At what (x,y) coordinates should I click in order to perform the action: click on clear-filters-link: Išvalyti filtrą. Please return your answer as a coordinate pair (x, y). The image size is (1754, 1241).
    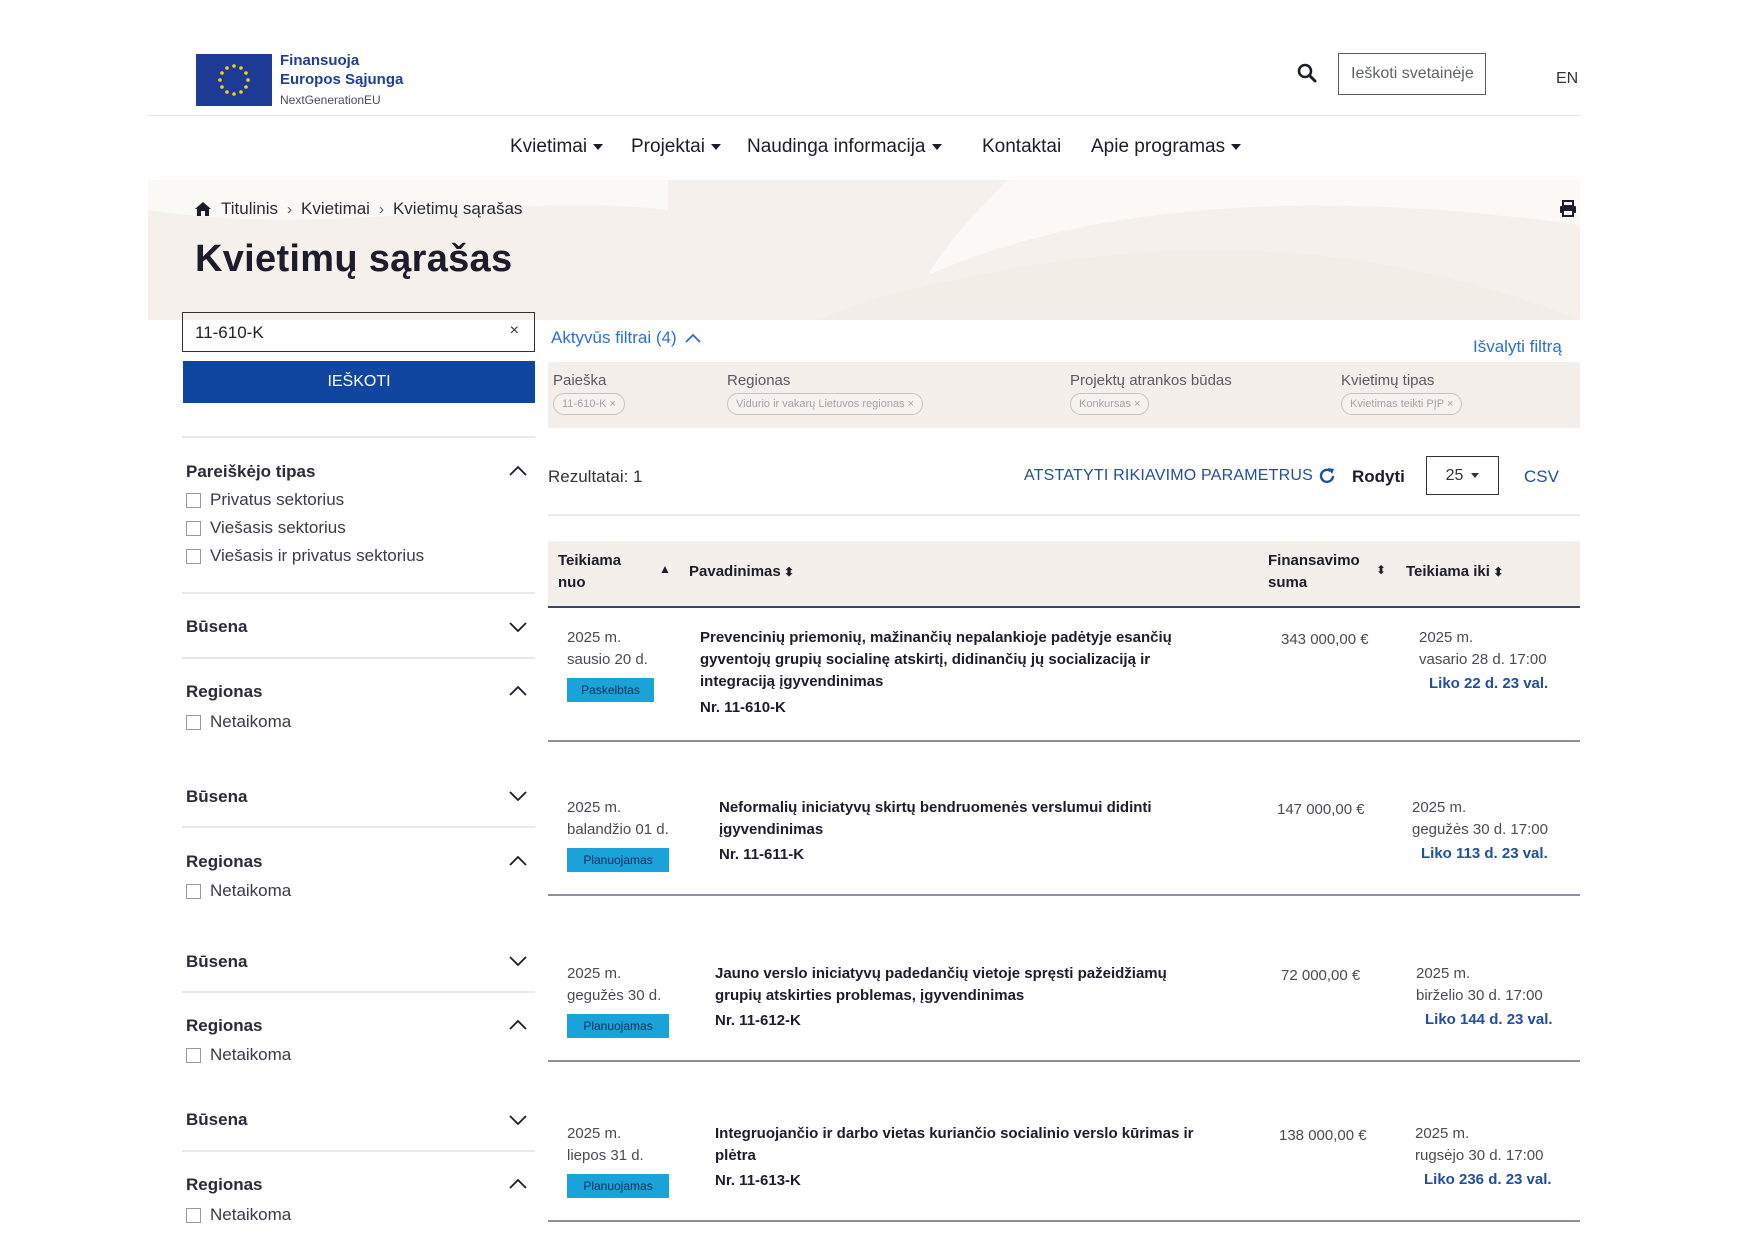
    Looking at the image, I should click on (1517, 347).